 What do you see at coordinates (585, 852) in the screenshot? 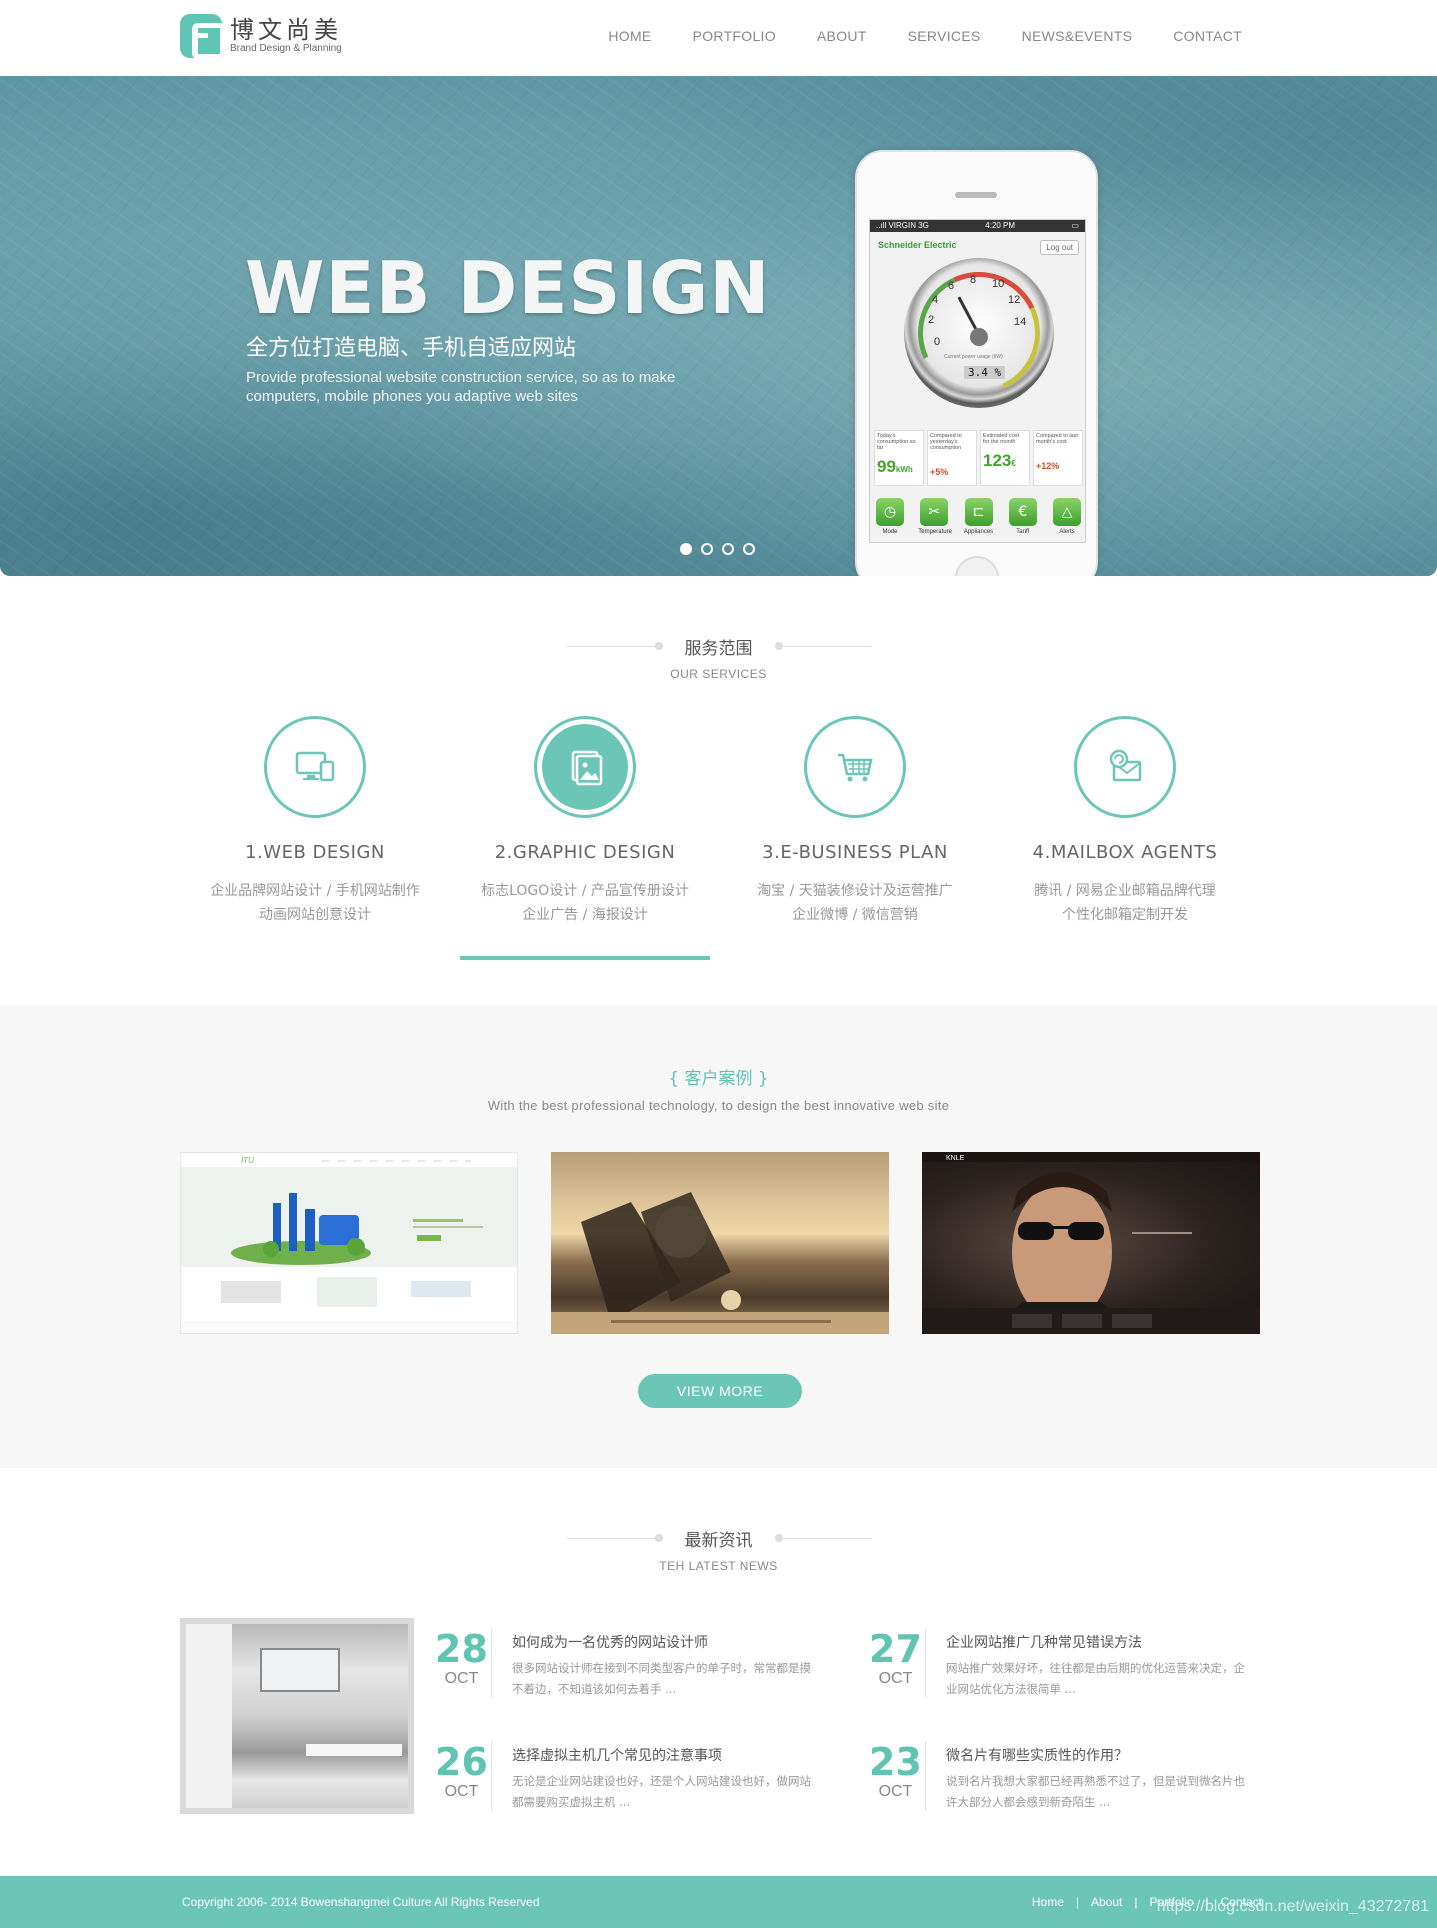
I see `service-title: 2.GRAPHIC DESIGN` at bounding box center [585, 852].